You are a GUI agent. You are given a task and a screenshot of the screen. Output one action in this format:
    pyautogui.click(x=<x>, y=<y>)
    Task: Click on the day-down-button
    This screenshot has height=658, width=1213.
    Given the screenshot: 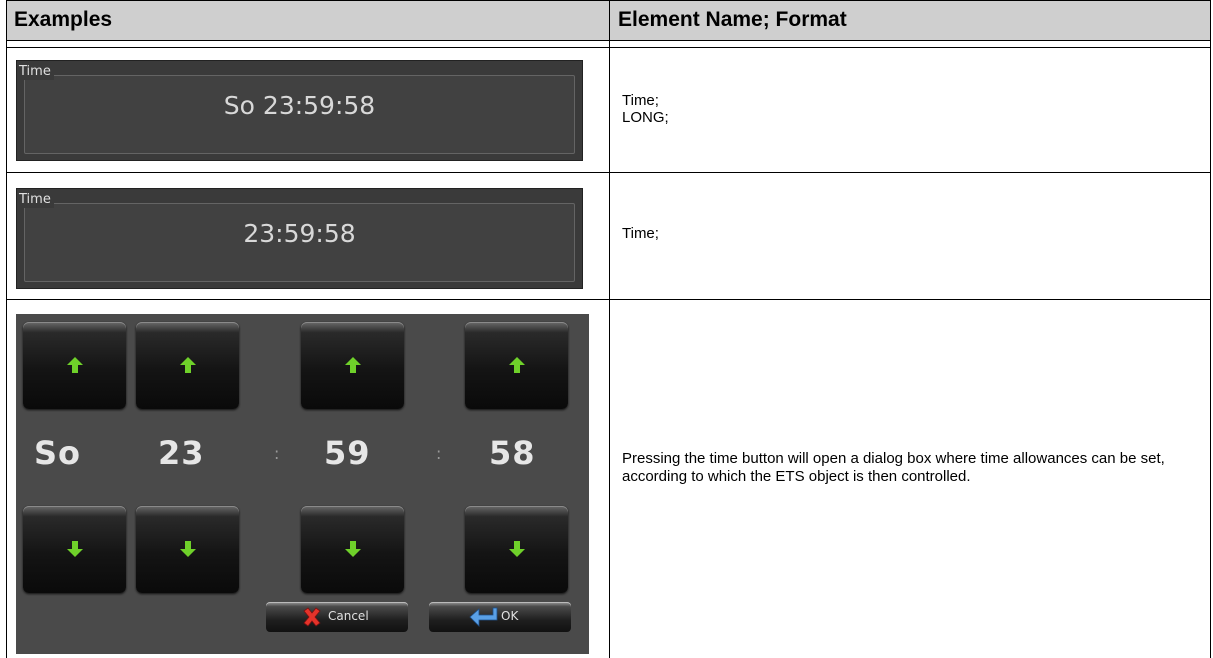 What is the action you would take?
    pyautogui.click(x=74, y=549)
    